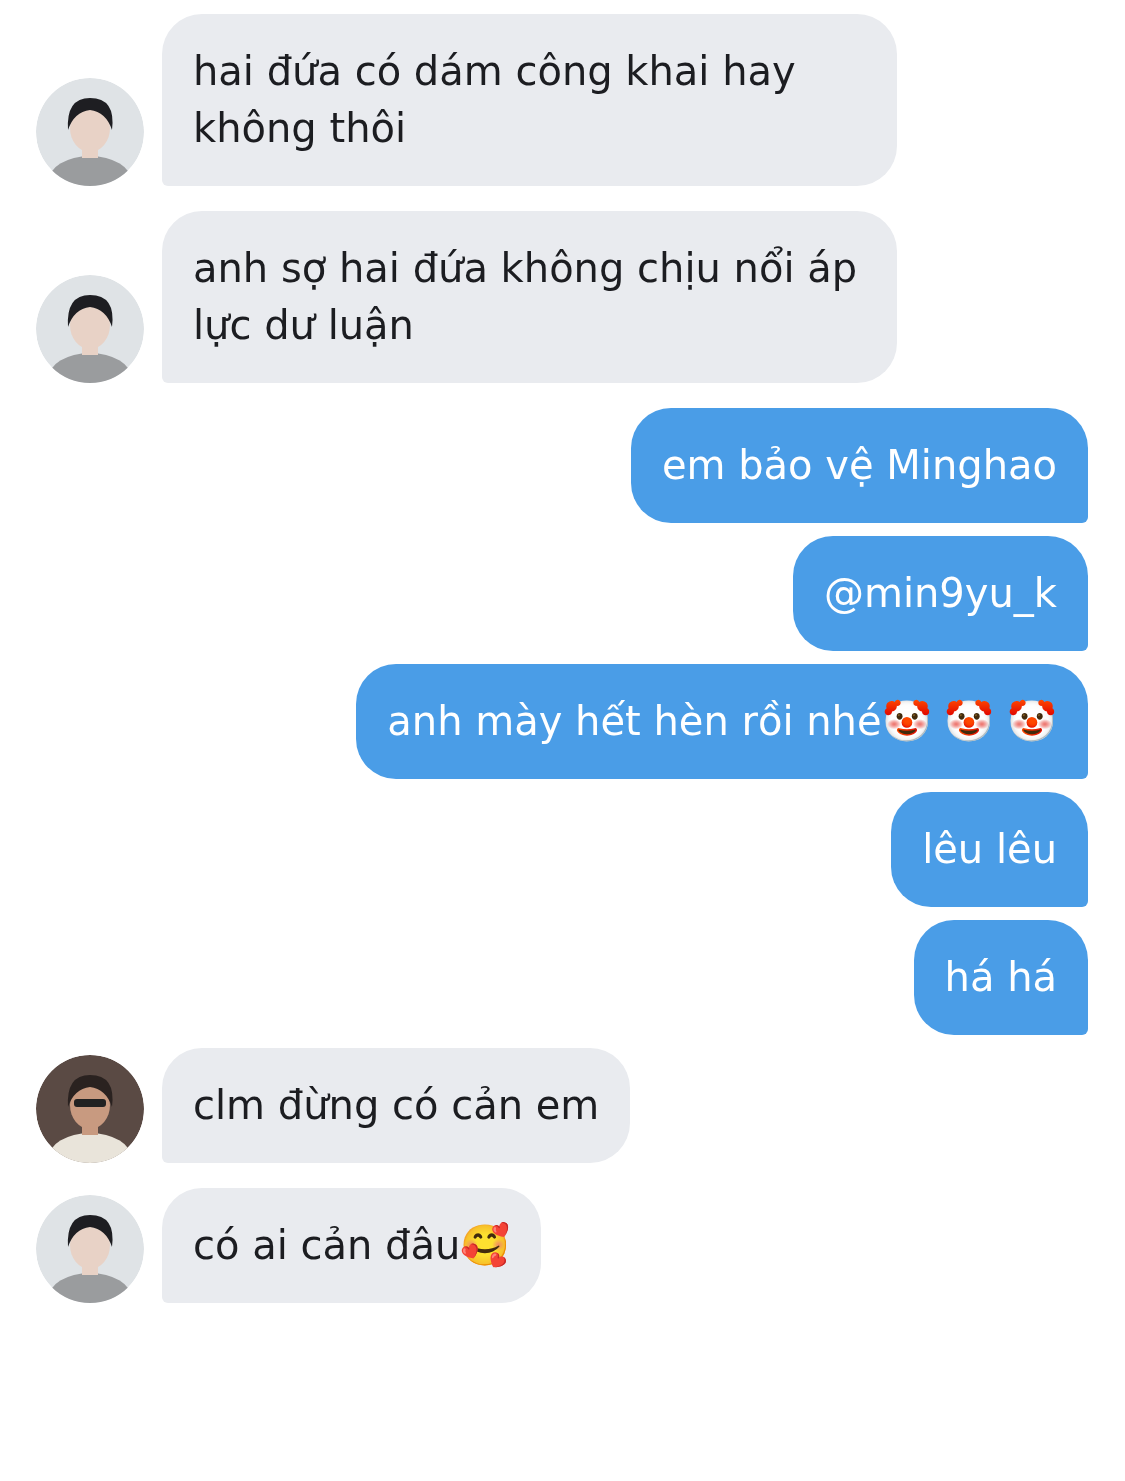  What do you see at coordinates (940, 593) in the screenshot?
I see `message-bubble: @min9yu_k` at bounding box center [940, 593].